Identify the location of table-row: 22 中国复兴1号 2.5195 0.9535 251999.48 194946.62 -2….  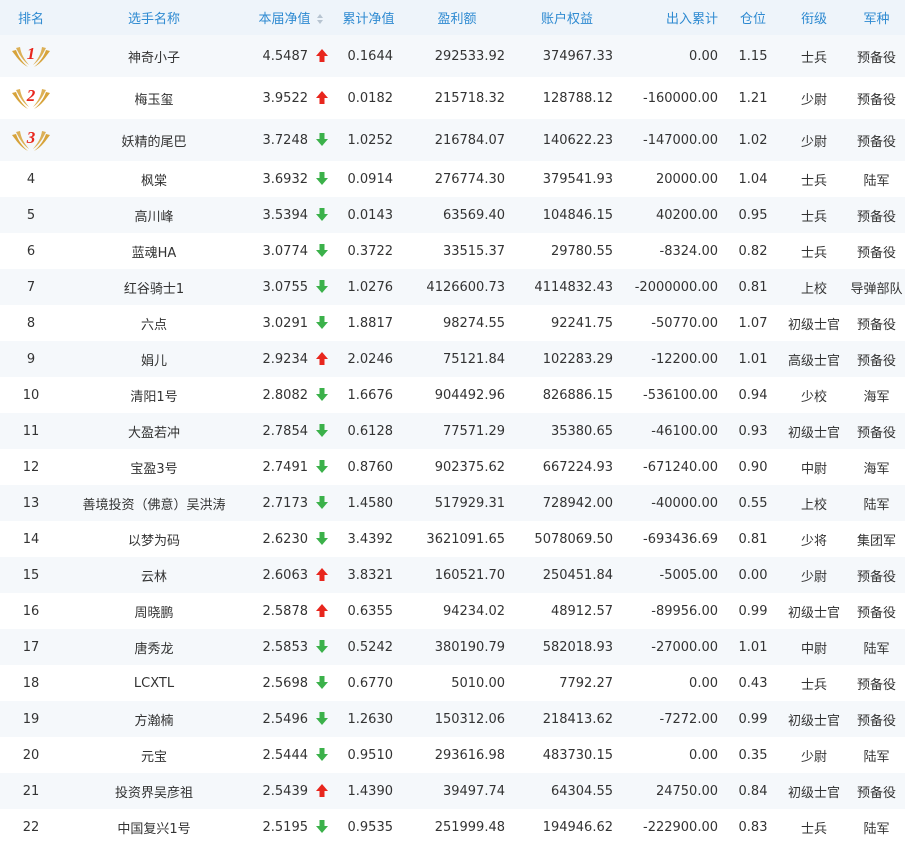
(452, 827).